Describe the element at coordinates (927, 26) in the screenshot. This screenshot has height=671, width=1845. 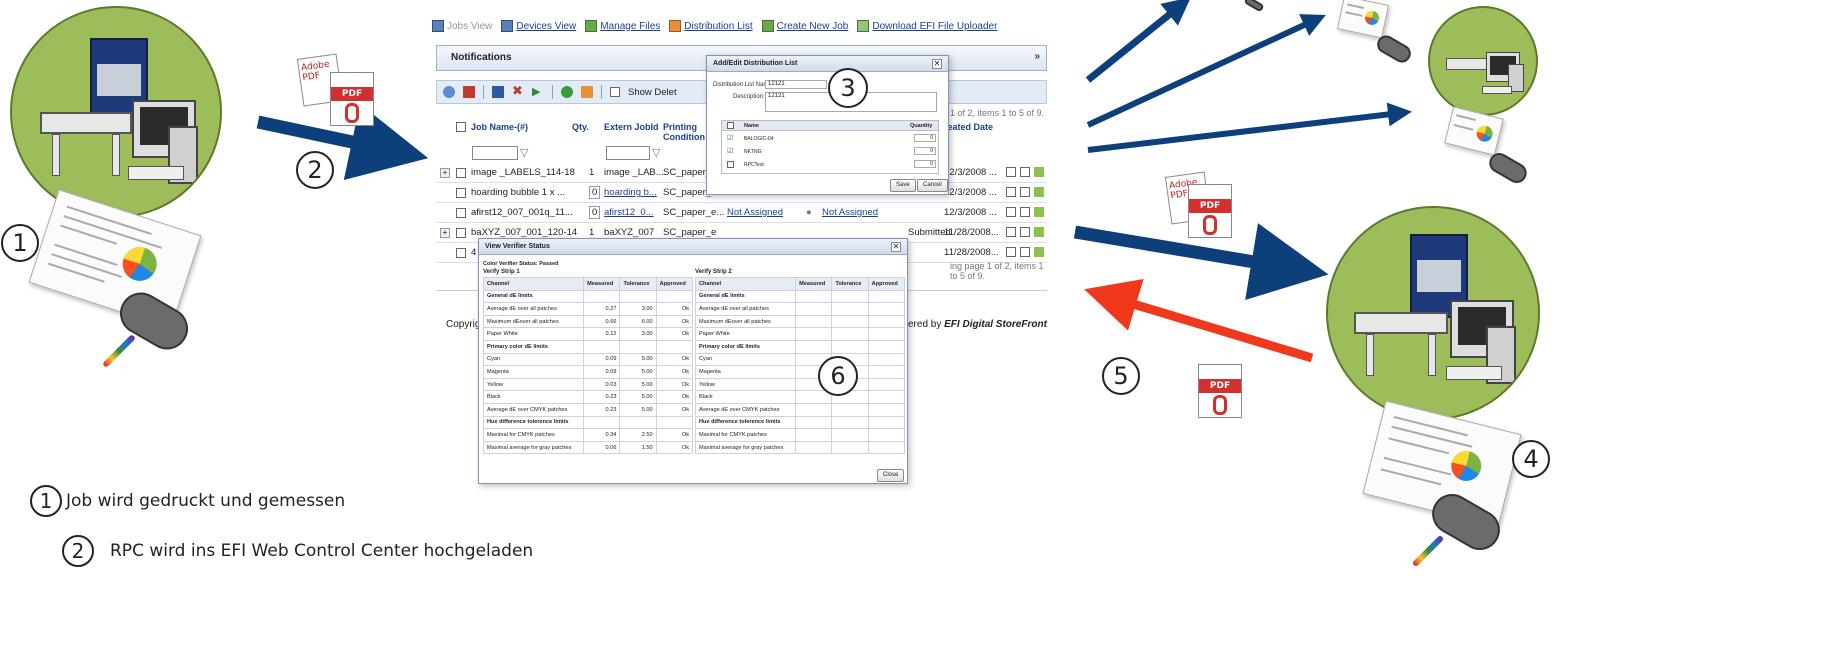
I see `nav-download-uploader: Download EFI File Uploader` at that location.